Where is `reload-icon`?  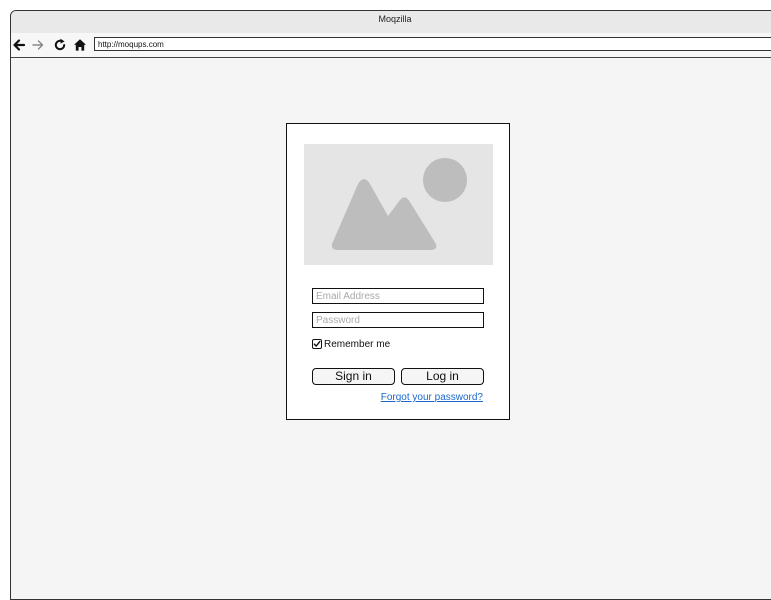
reload-icon is located at coordinates (60, 45).